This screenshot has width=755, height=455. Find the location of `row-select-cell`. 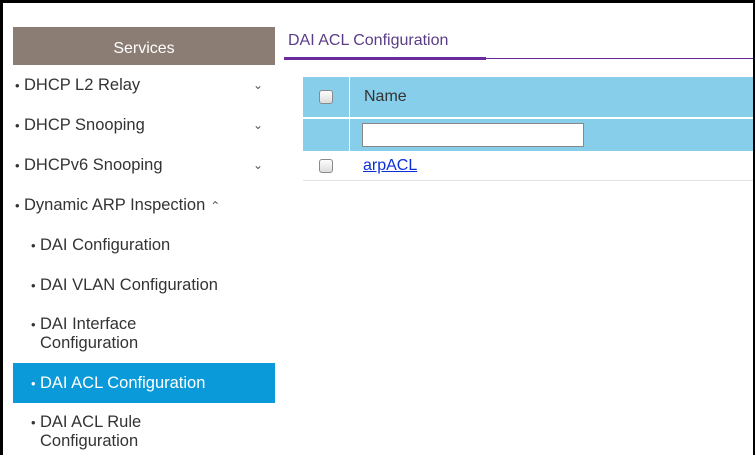

row-select-cell is located at coordinates (326, 165).